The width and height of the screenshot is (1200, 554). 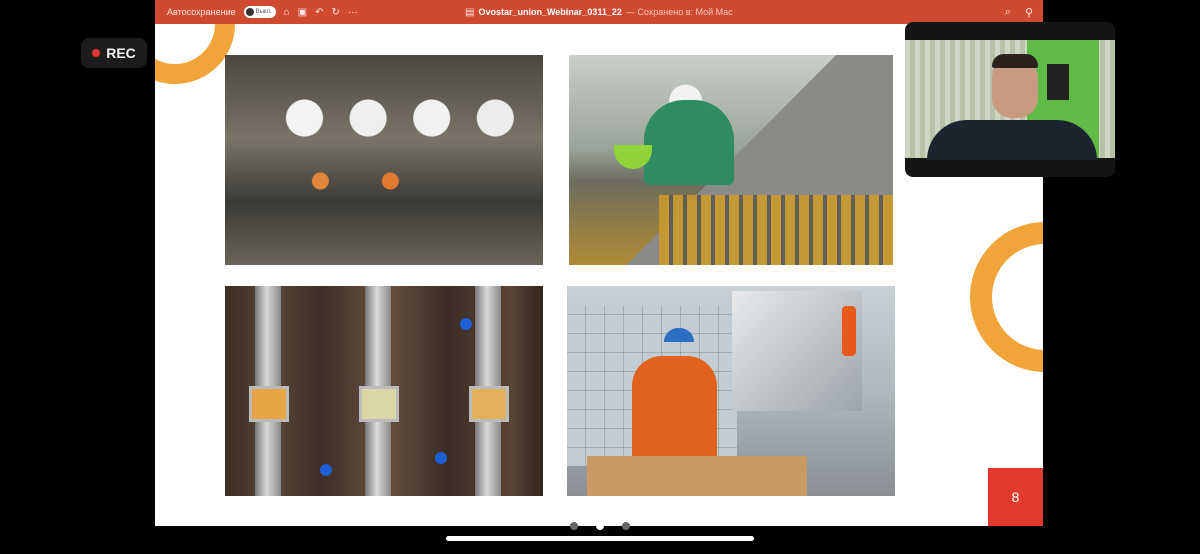 I want to click on save-status: — Сохранено в: Мой Mac, so click(x=679, y=12).